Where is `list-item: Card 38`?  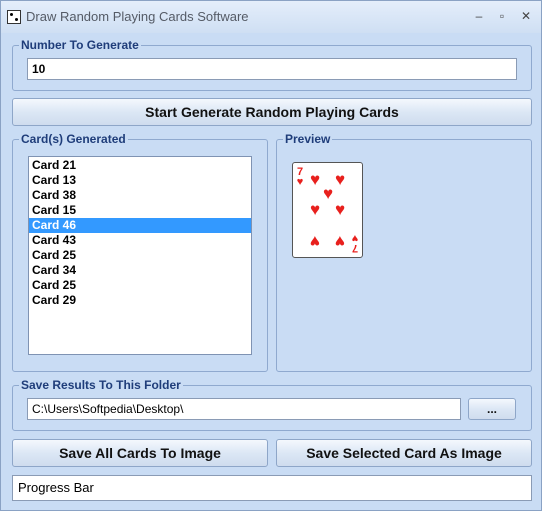
list-item: Card 38 is located at coordinates (140, 195).